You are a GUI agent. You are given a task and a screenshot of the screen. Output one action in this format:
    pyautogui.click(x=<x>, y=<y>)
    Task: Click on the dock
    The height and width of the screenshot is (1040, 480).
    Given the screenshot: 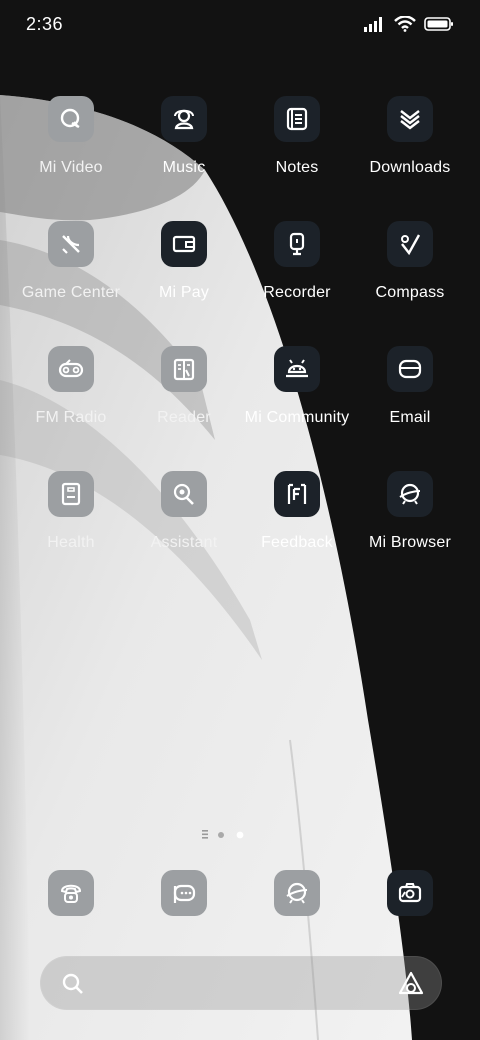 What is the action you would take?
    pyautogui.click(x=240, y=895)
    